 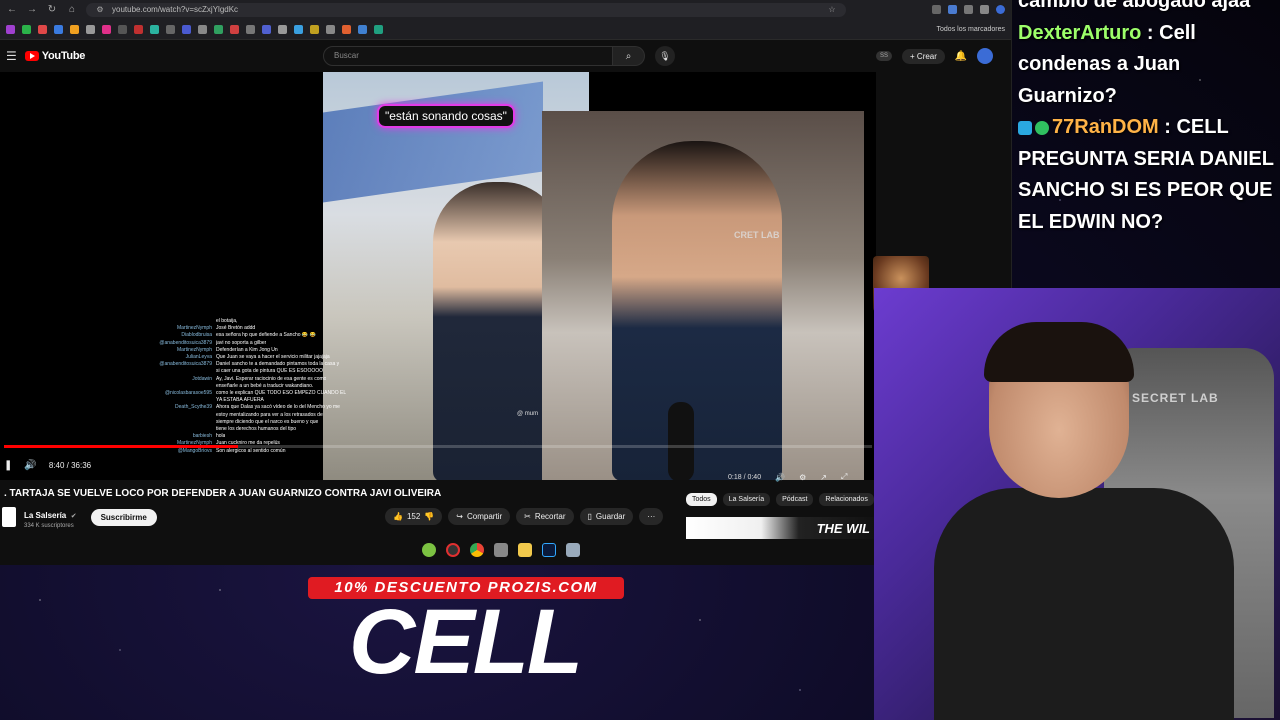 What do you see at coordinates (589, 516) in the screenshot?
I see `bookmark-icon: ▯` at bounding box center [589, 516].